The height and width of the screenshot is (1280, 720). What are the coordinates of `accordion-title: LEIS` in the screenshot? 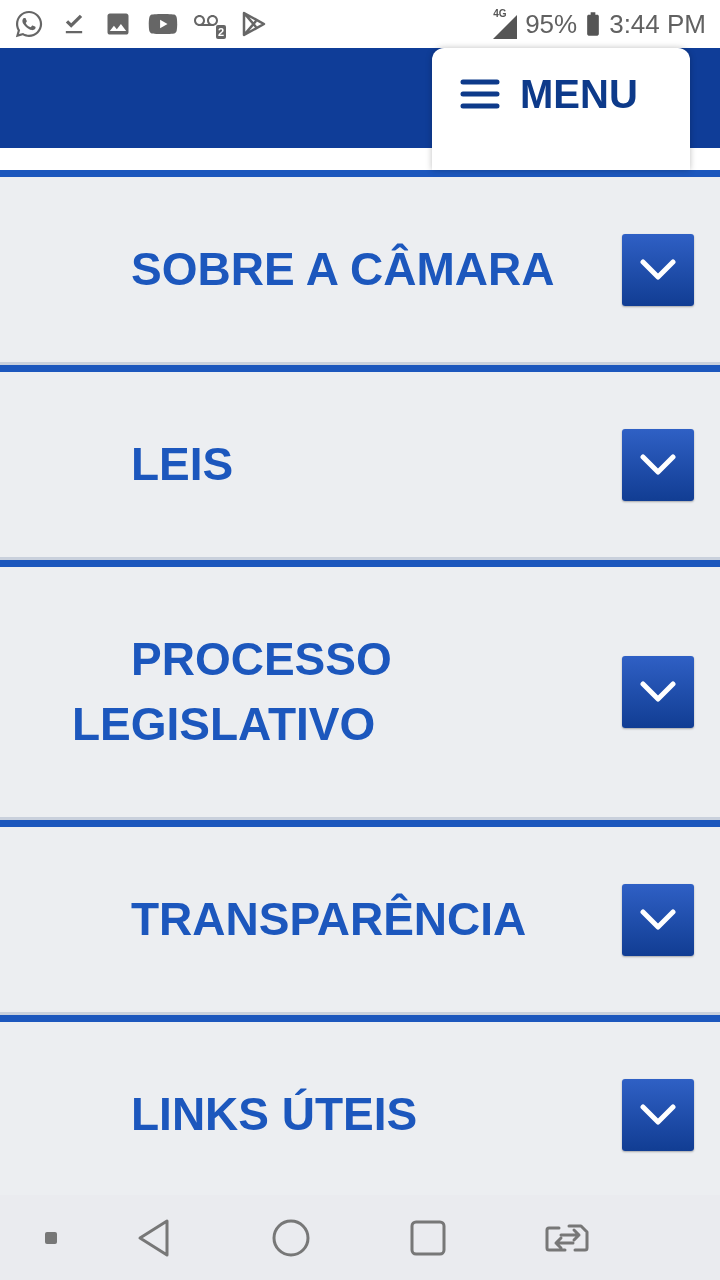 It's located at (182, 464).